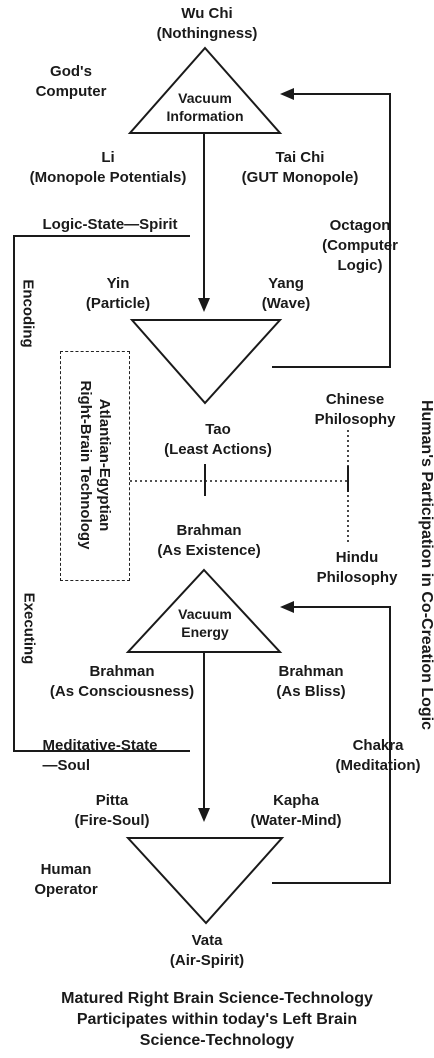  I want to click on brahman-consciousness-label: Brahman (As Consciousness), so click(122, 682).